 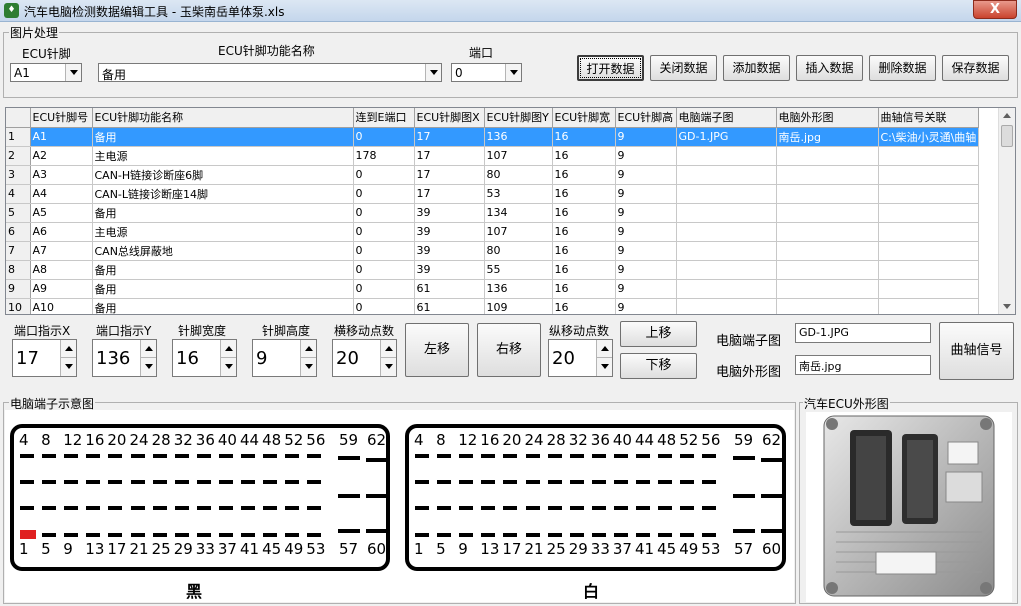 I want to click on table-cell: 主电源, so click(x=223, y=156).